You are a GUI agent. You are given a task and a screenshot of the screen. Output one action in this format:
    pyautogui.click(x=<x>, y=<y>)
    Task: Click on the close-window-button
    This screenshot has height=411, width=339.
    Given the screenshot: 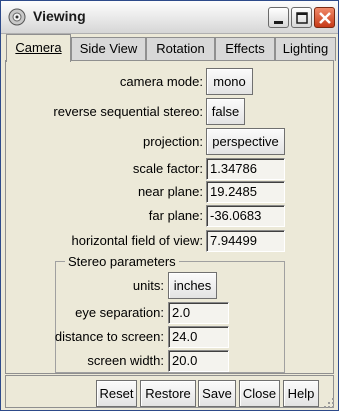 What is the action you would take?
    pyautogui.click(x=324, y=17)
    